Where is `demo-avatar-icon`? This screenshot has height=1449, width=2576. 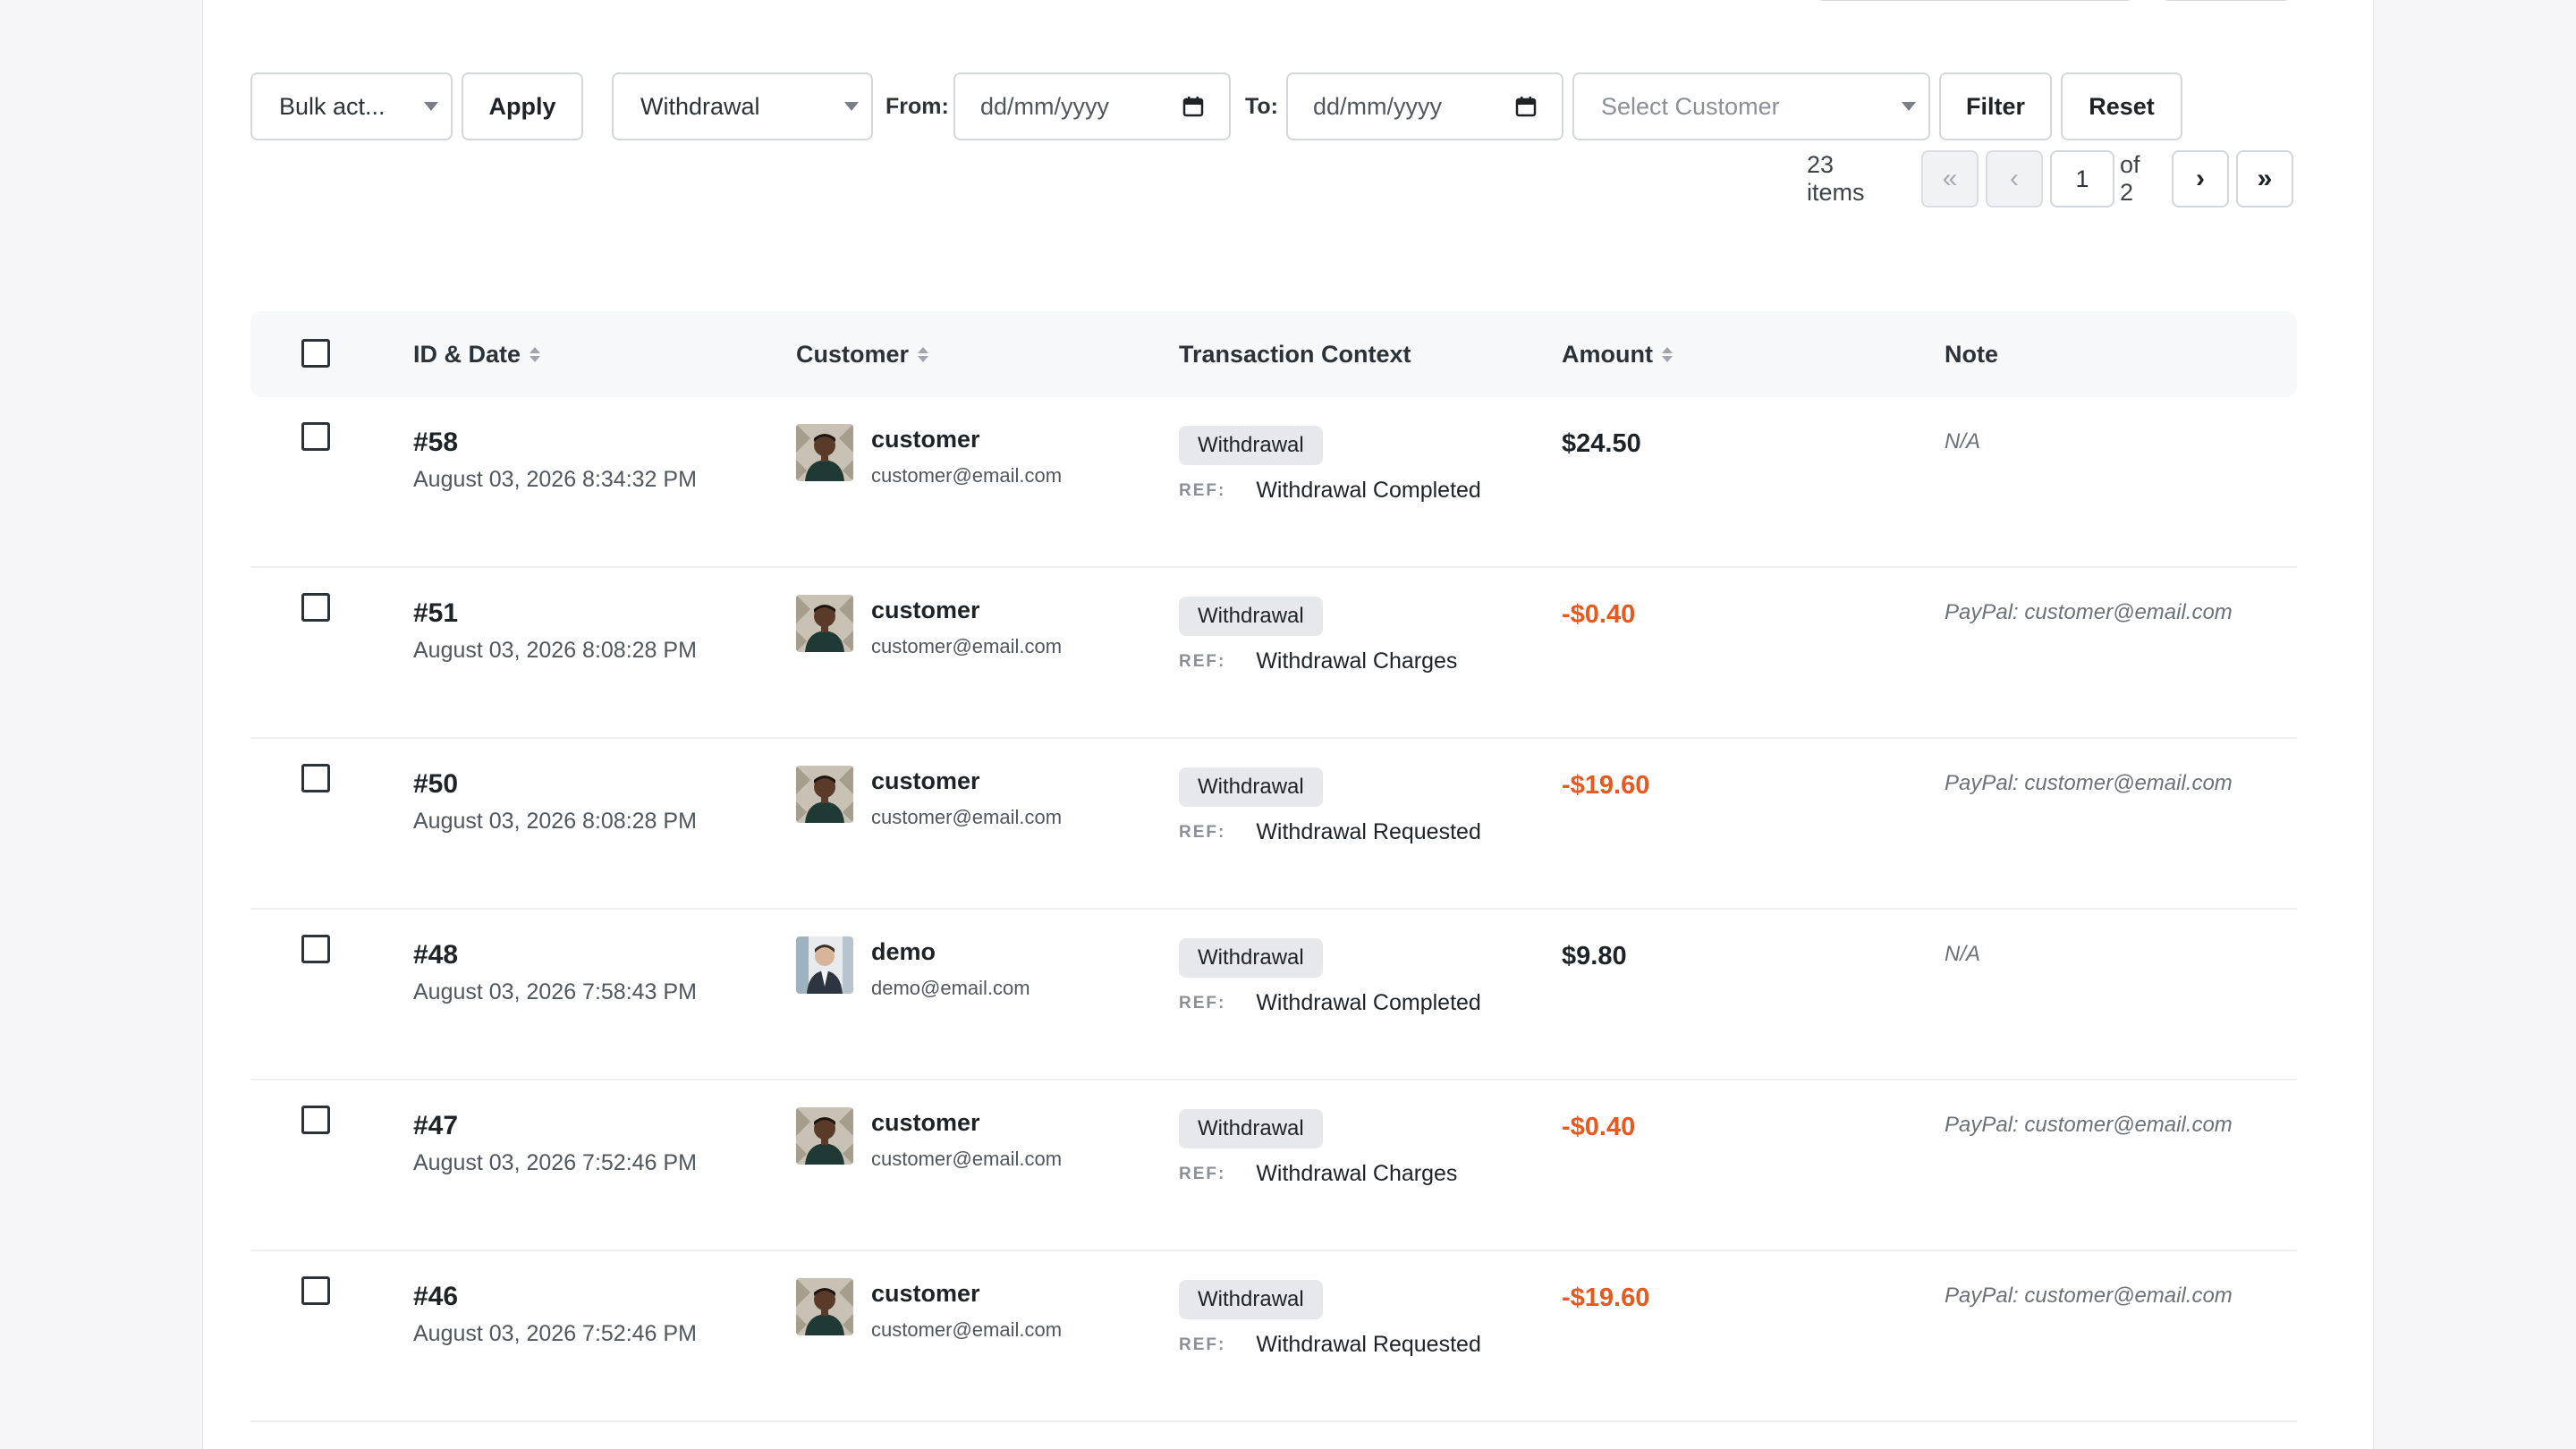 demo-avatar-icon is located at coordinates (824, 965).